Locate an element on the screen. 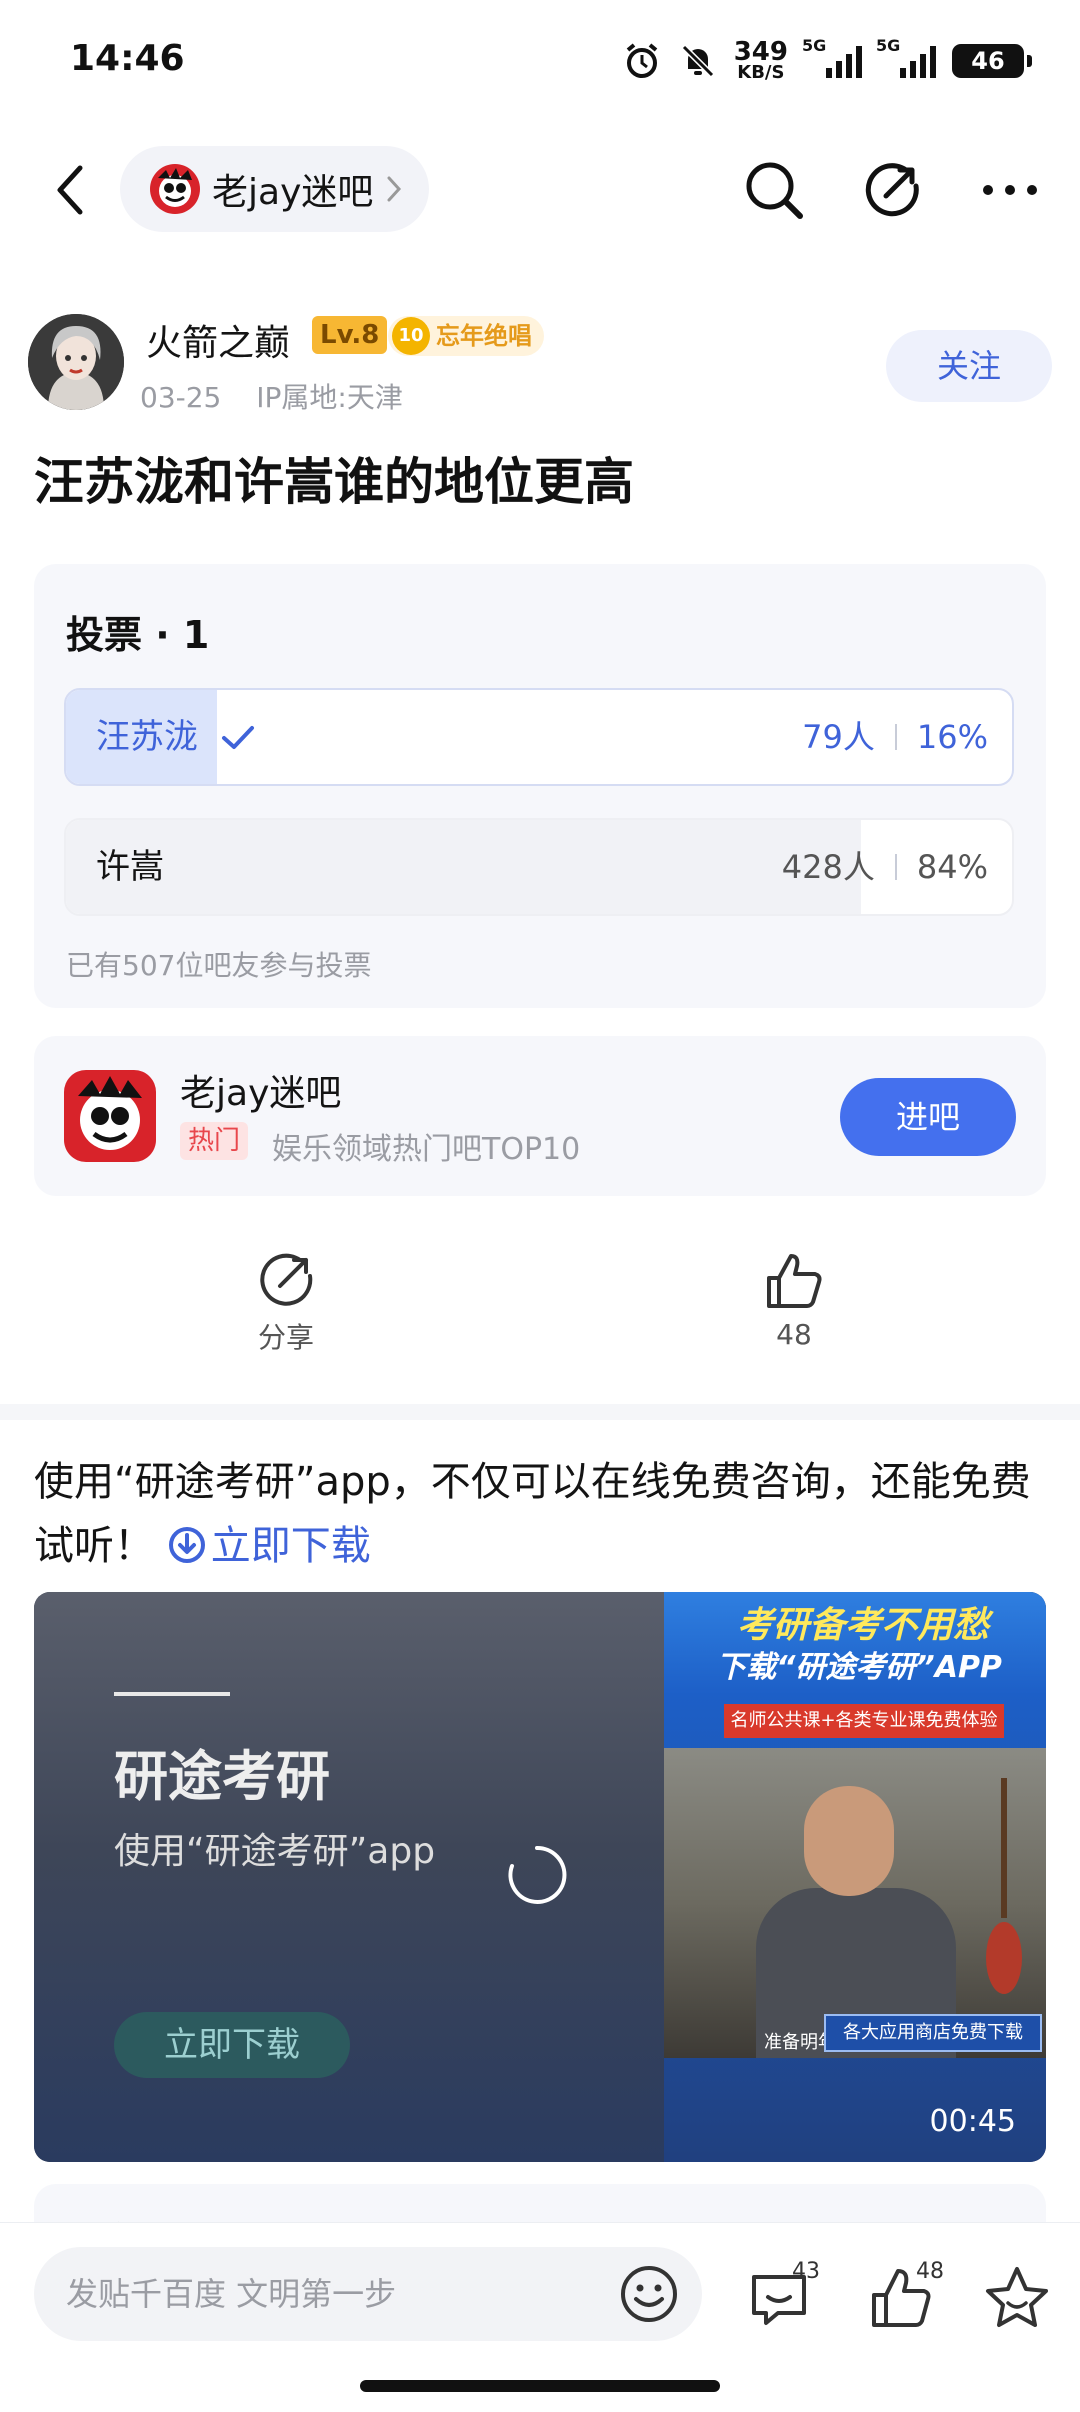 The image size is (1080, 2412). author-meta: 03-25 IP属地:天津 is located at coordinates (271, 396).